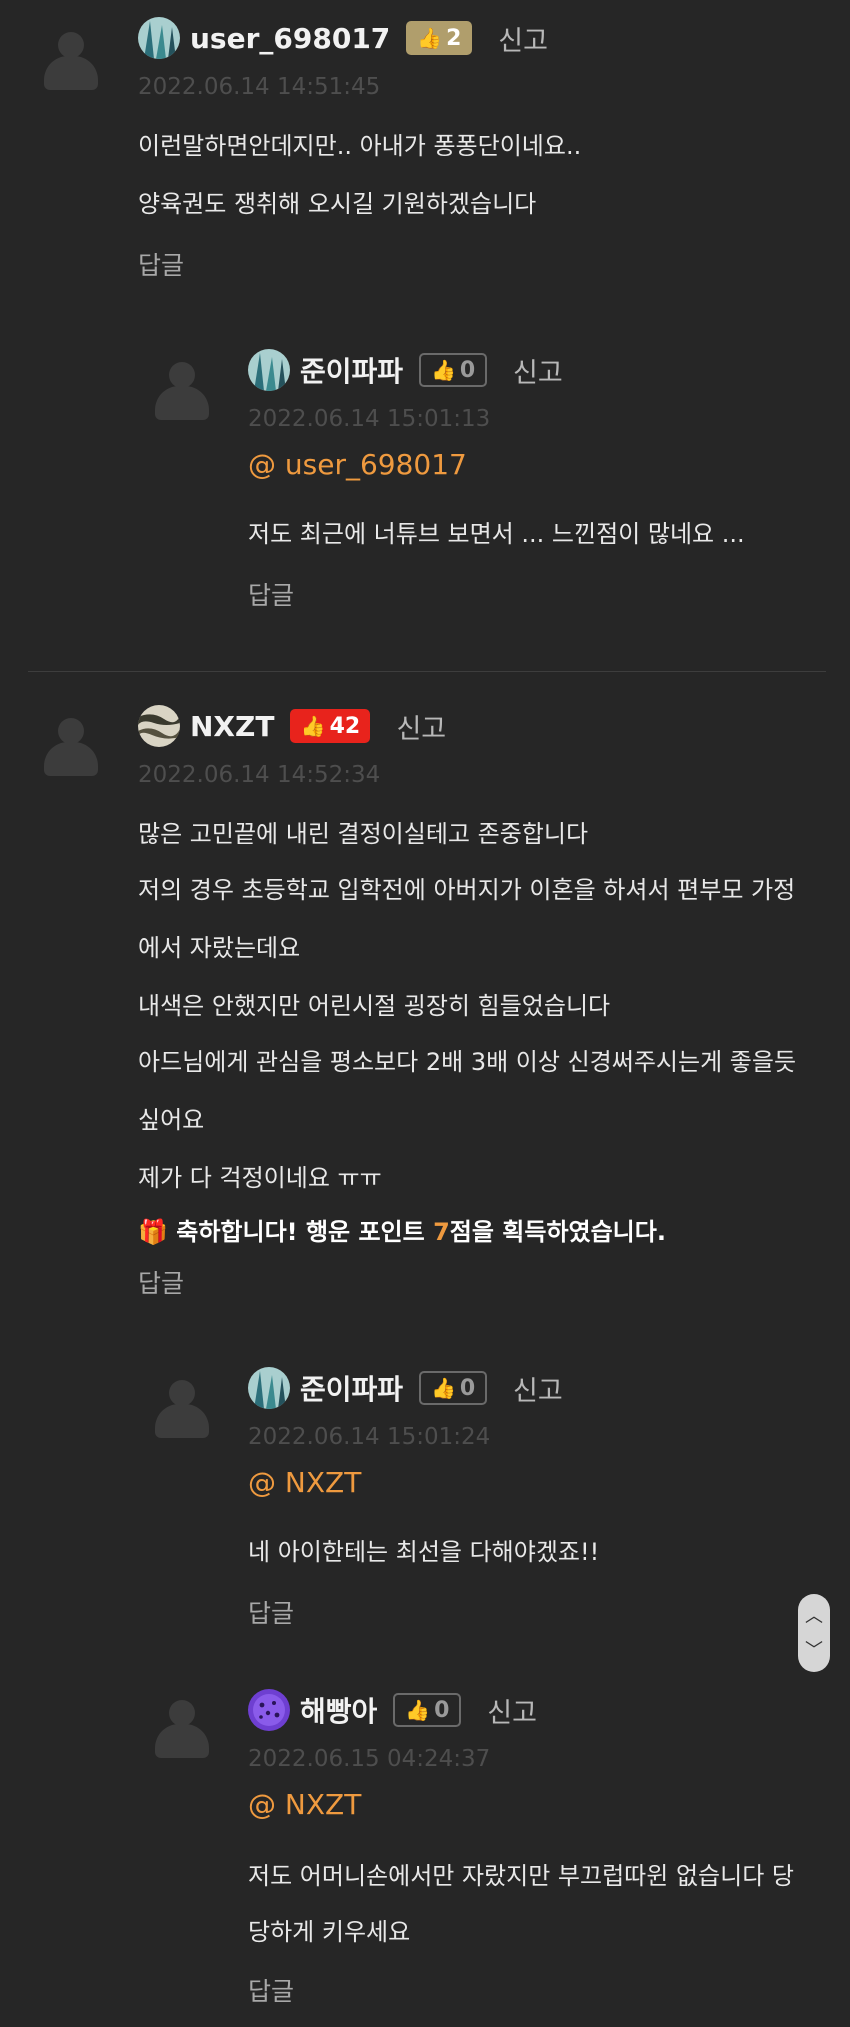  Describe the element at coordinates (814, 1615) in the screenshot. I see `chevron-up-icon: ︿` at that location.